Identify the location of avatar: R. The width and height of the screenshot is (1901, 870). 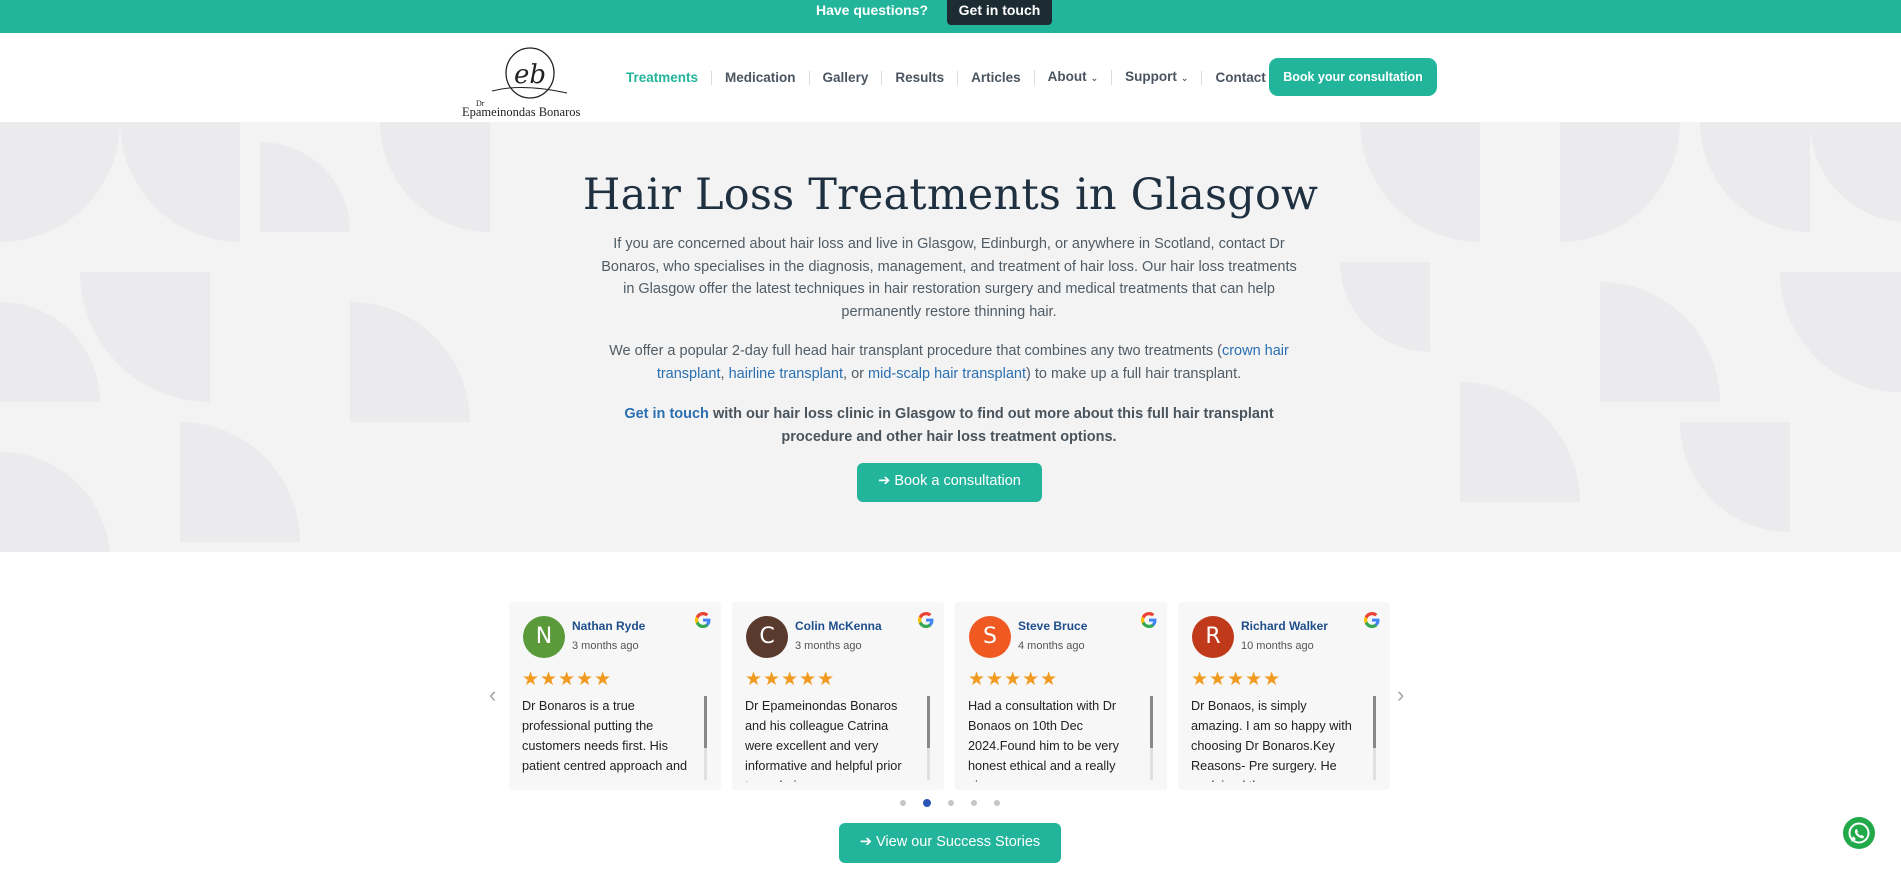
(1213, 637).